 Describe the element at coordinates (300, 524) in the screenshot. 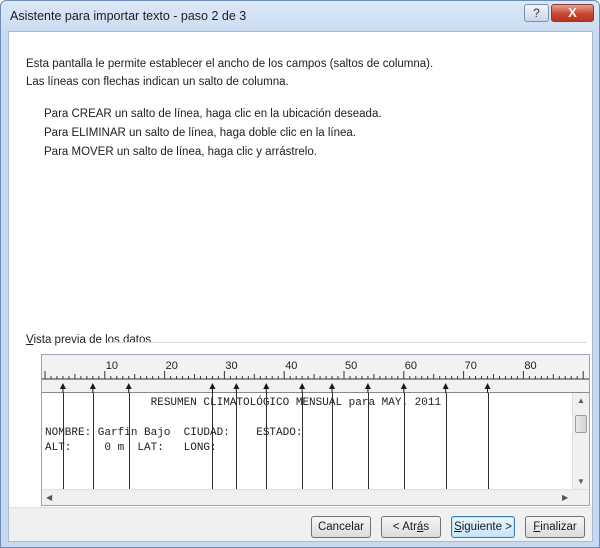

I see `button-bar: Cancelar < Atrás Siguiente > Finalizar` at that location.